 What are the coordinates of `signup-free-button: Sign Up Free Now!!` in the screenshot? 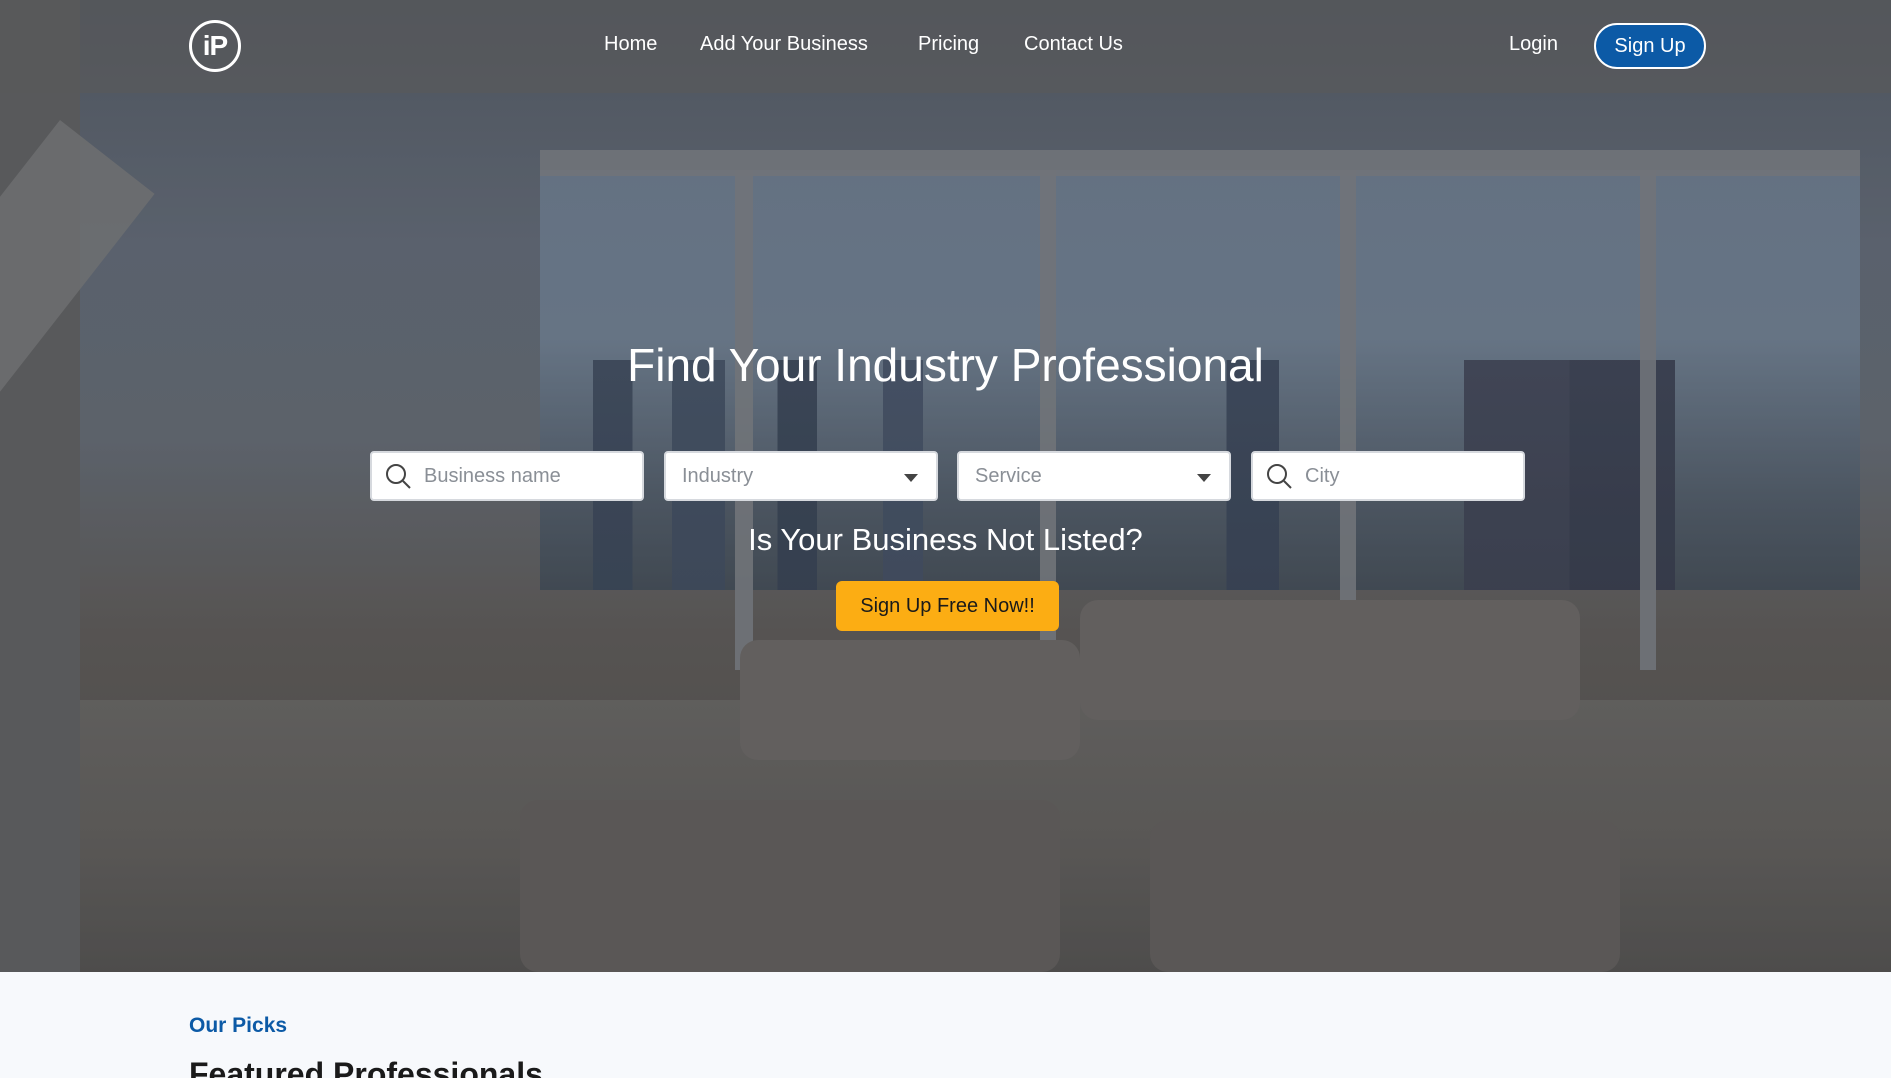 It's located at (947, 606).